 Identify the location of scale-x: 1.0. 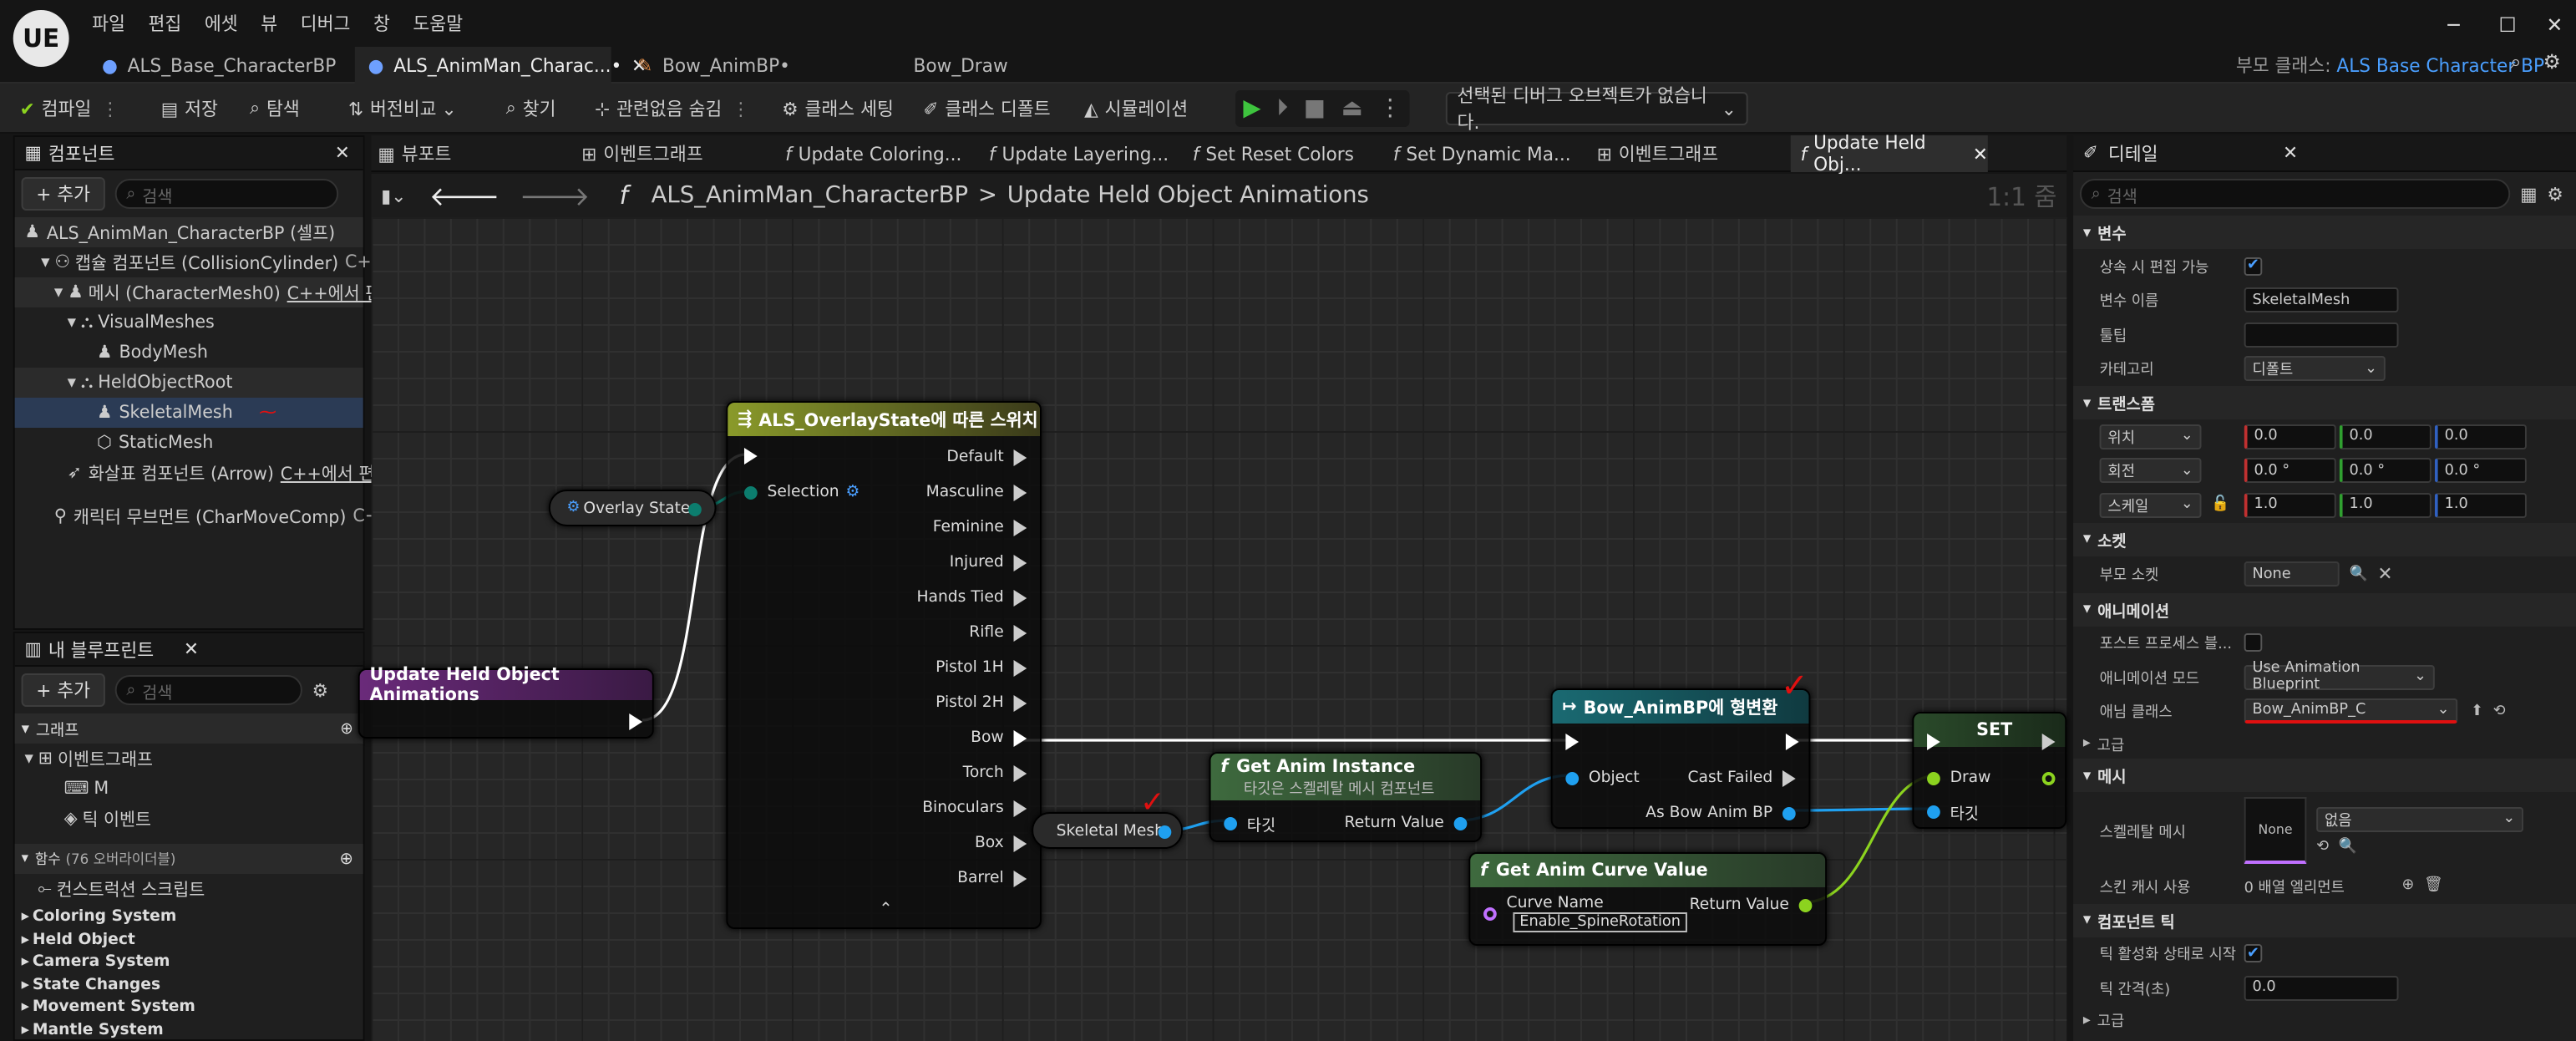
(2290, 505).